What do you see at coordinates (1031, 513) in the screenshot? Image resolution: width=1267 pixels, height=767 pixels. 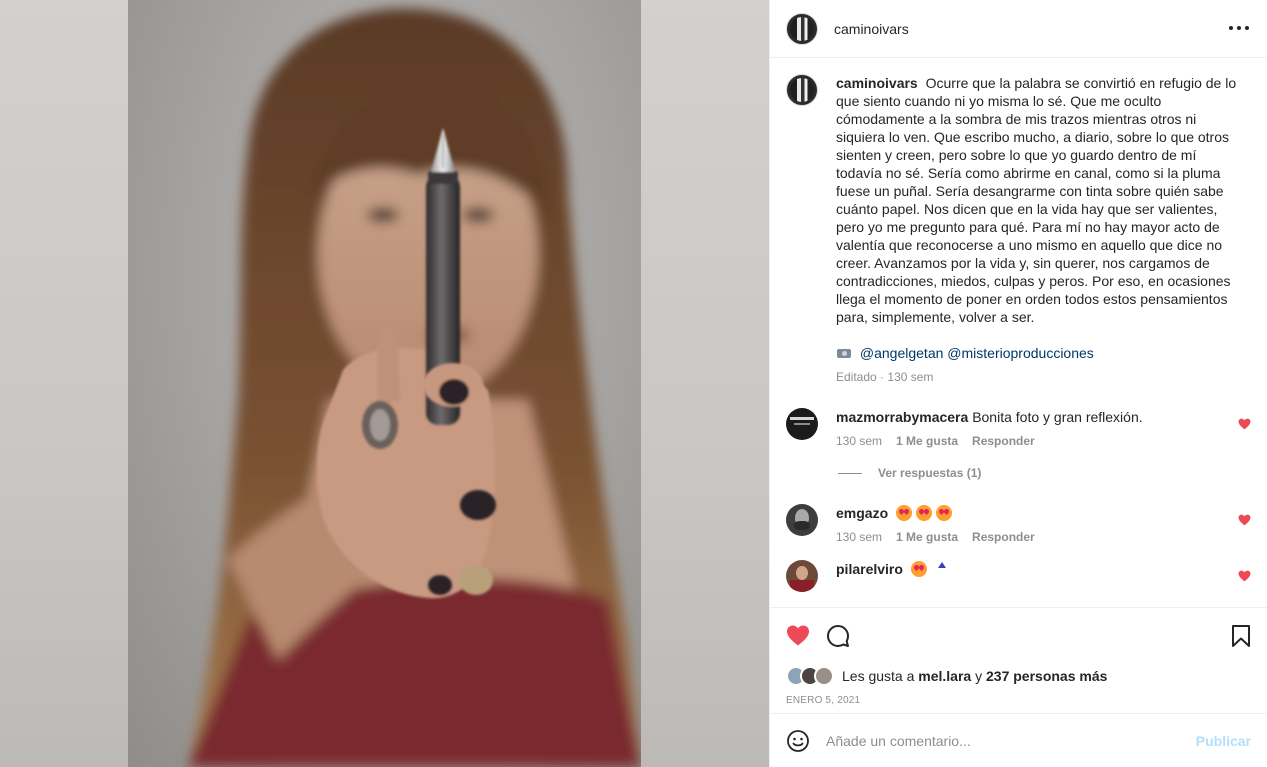 I see `comment-text: emgazo` at bounding box center [1031, 513].